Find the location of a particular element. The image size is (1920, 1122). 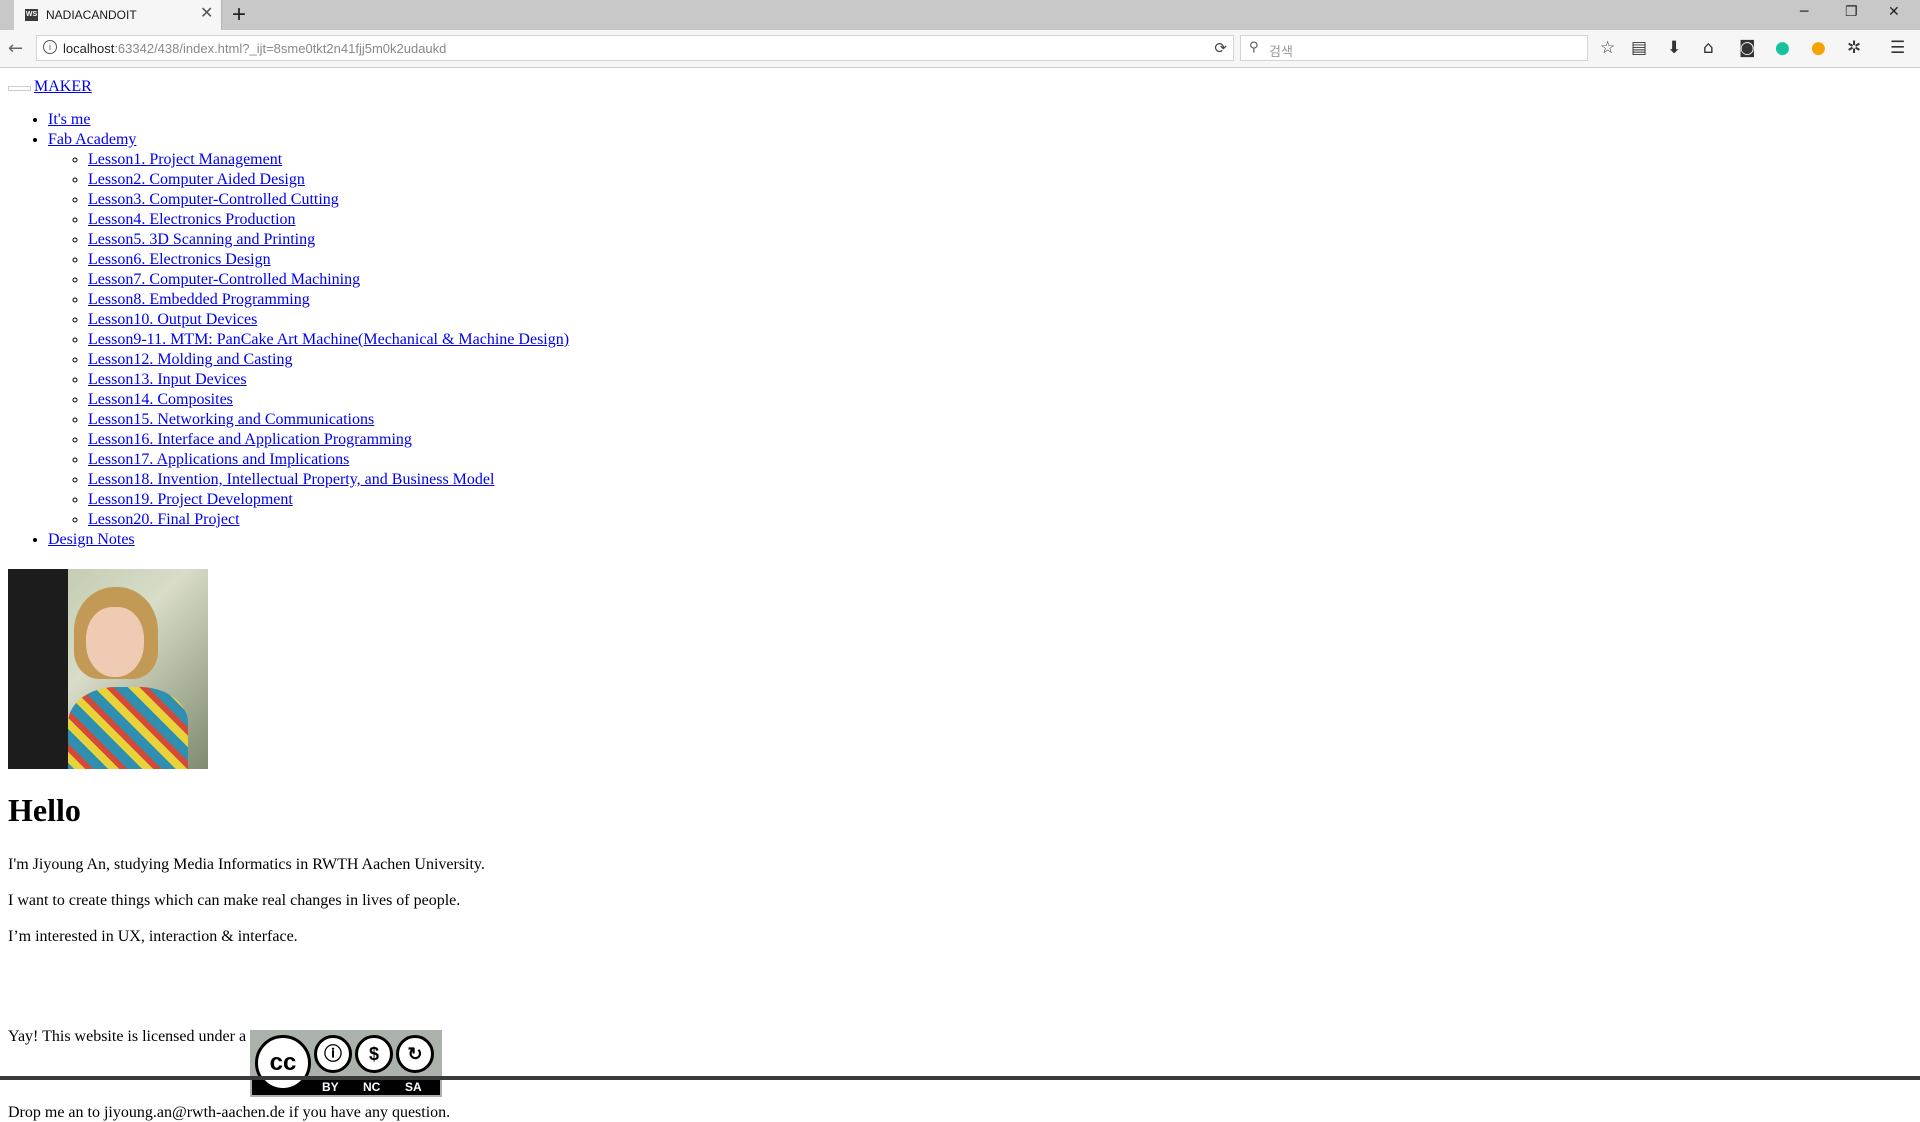

cc-label-sa: SA is located at coordinates (413, 1087).